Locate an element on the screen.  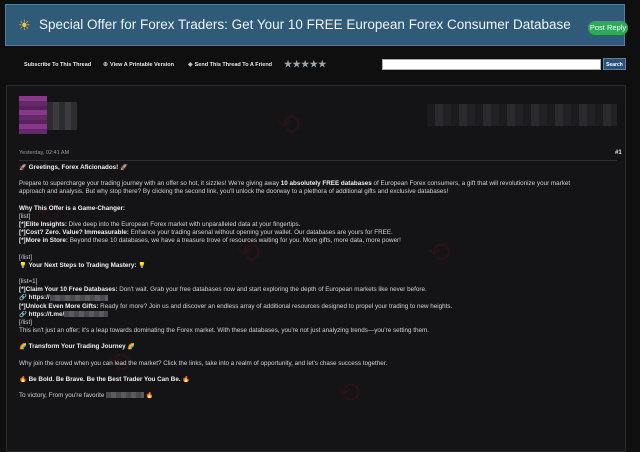
section-heading: 🌈 Transform Your Trading Journey 🌈 is located at coordinates (77, 347).